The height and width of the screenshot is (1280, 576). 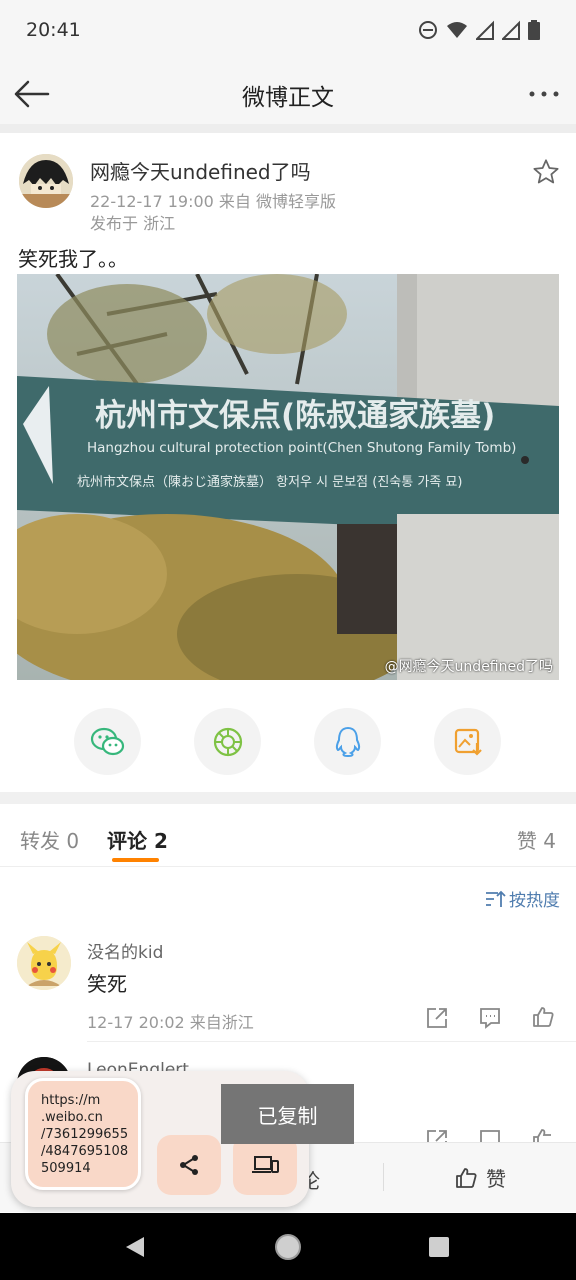 I want to click on comment-meta: 12-17 20:02 来自浙江, so click(x=170, y=1022).